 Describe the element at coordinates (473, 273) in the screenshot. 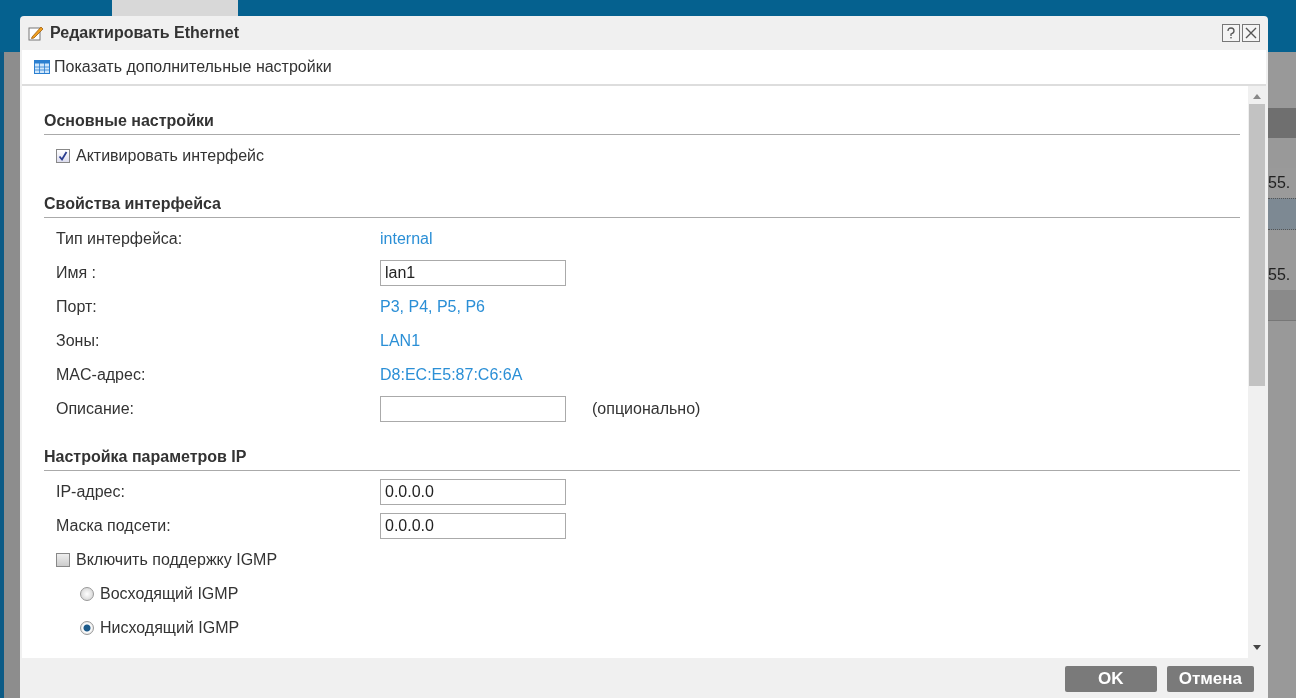

I see `input-field: lan1` at that location.